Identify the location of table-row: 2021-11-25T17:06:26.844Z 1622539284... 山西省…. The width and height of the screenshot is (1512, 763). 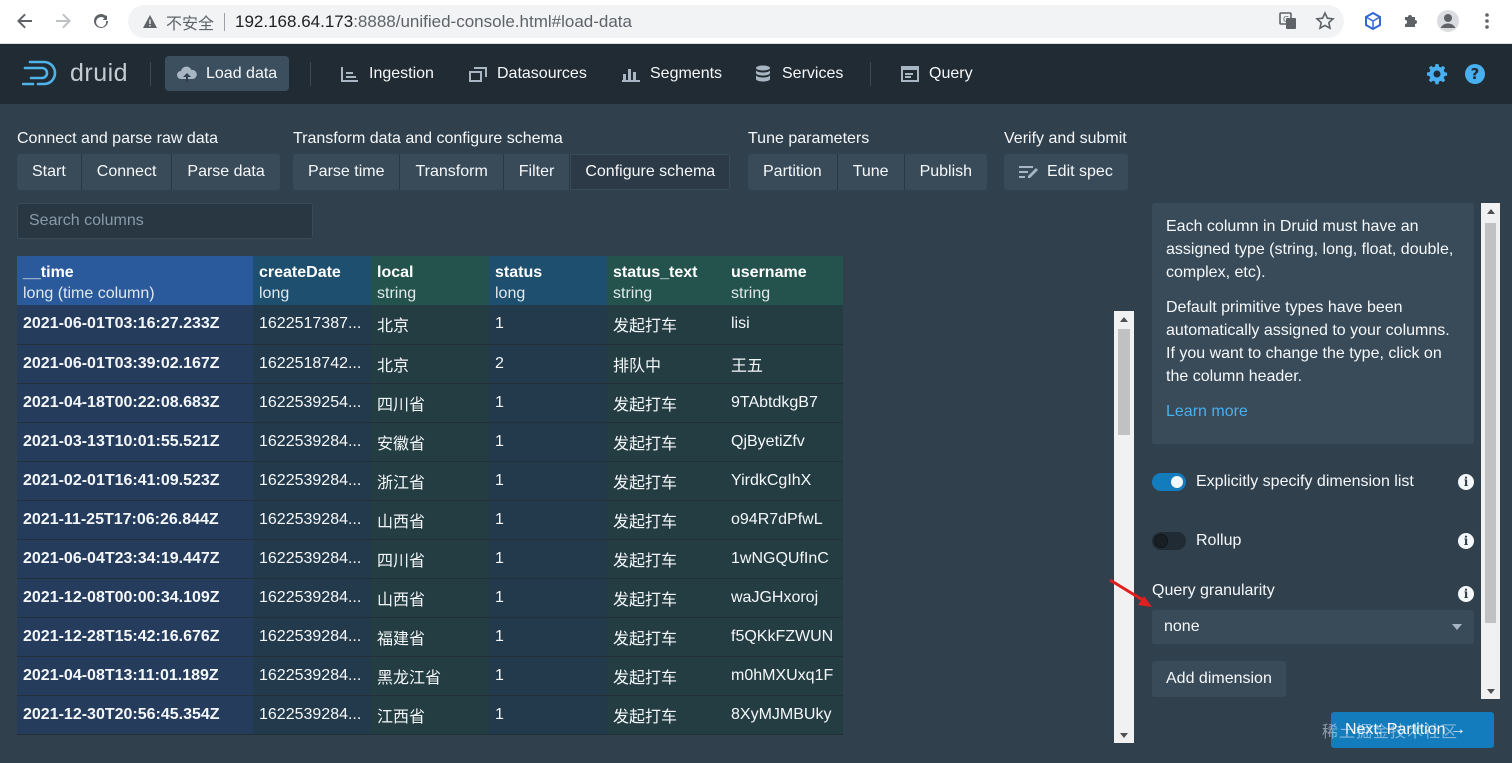
(430, 520).